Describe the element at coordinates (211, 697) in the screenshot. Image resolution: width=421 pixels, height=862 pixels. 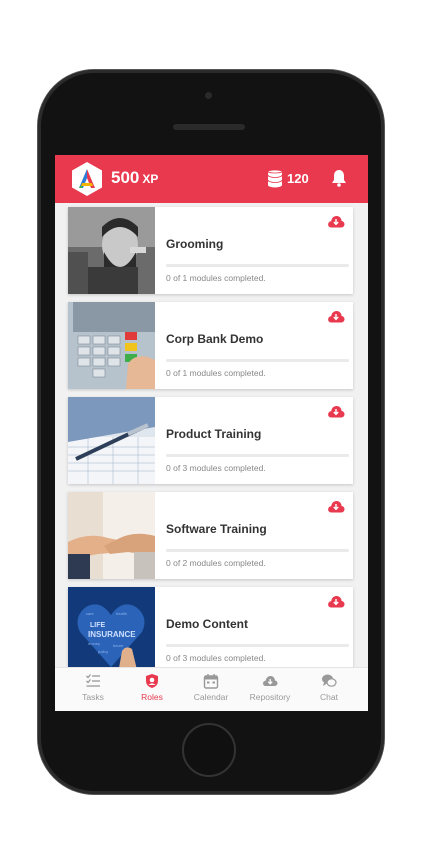
I see `nav-calendar-label: Calendar` at that location.